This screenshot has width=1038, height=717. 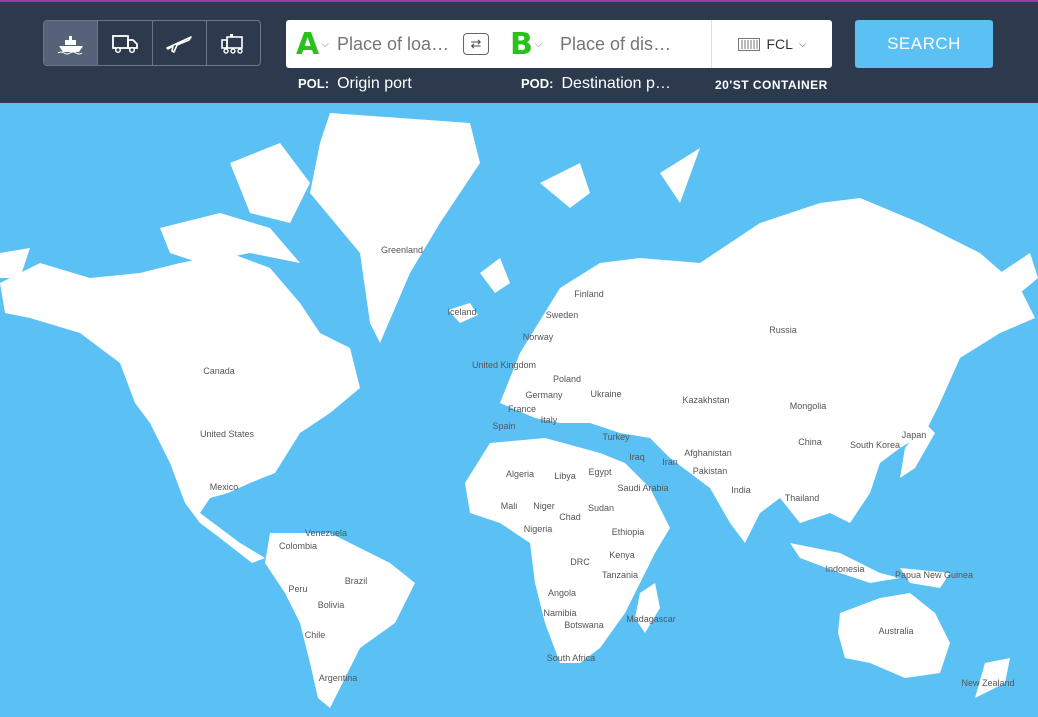 I want to click on country-label: Australia, so click(x=896, y=631).